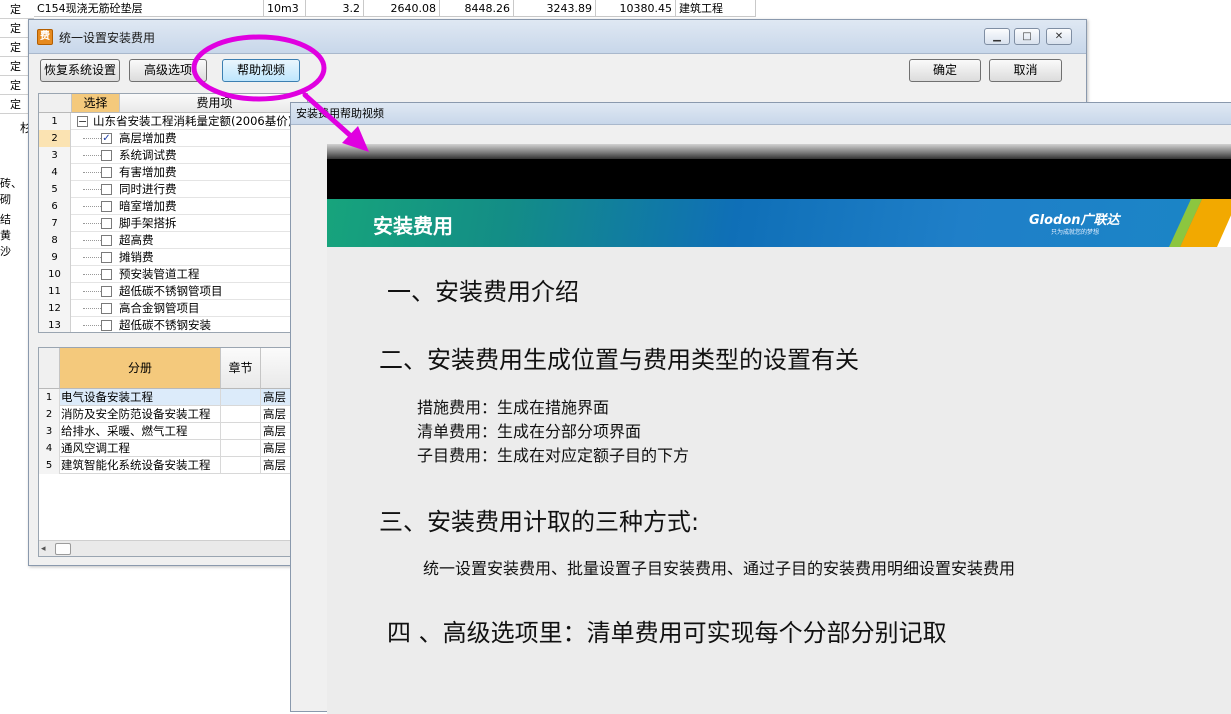 The image size is (1231, 714). I want to click on fee-item-row: 9 摊销费, so click(173, 257).